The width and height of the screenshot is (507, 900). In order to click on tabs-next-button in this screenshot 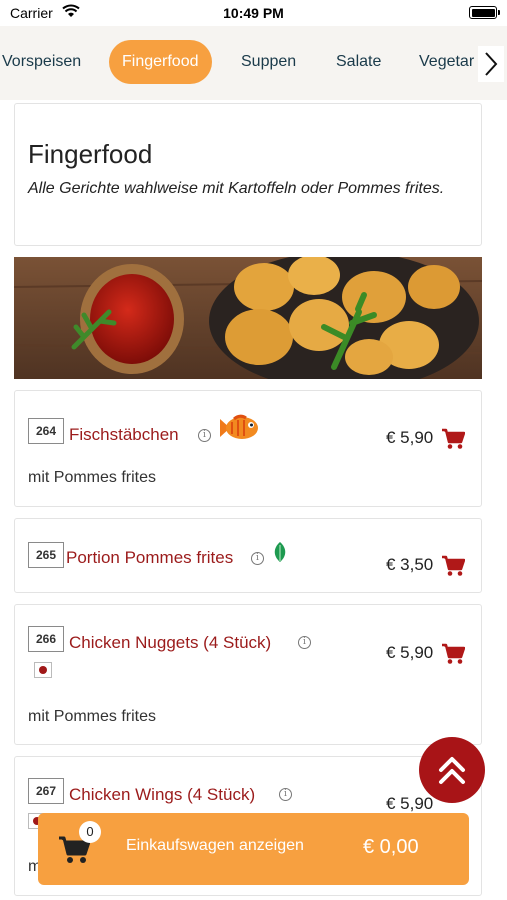, I will do `click(491, 64)`.